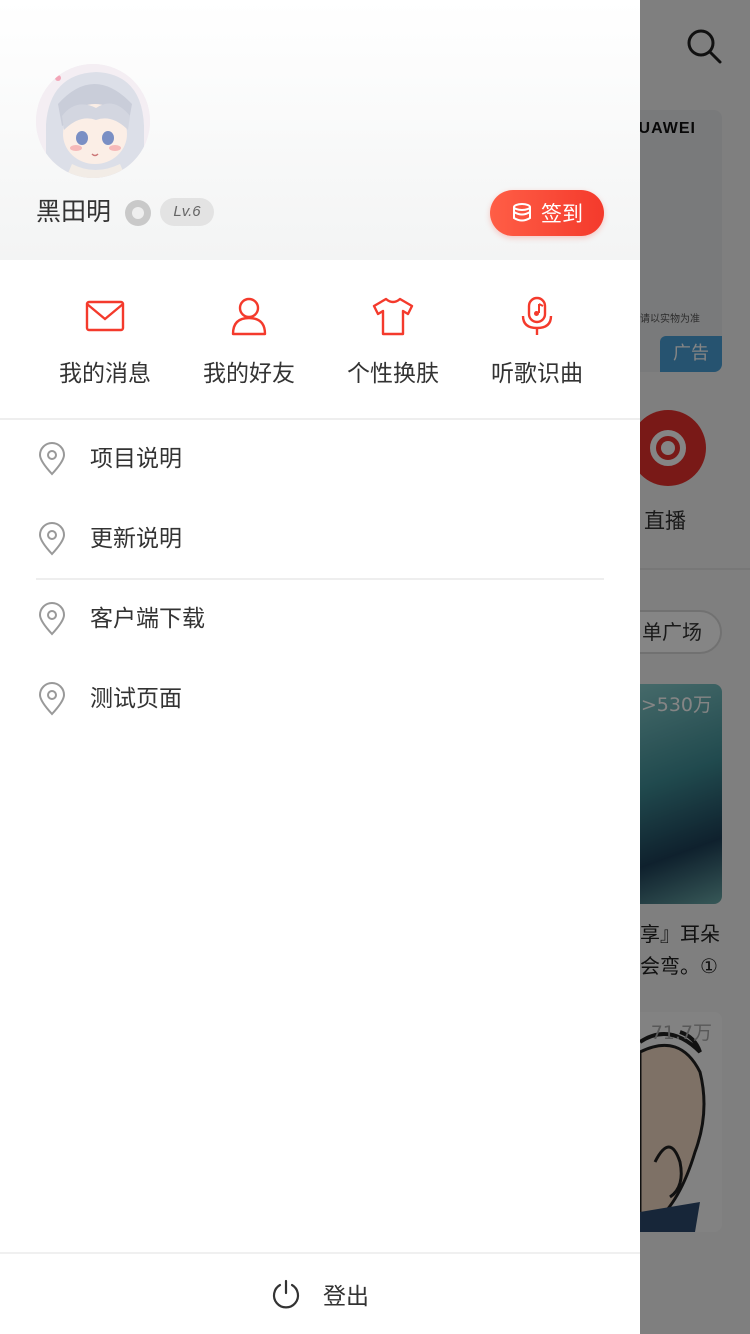  Describe the element at coordinates (249, 374) in the screenshot. I see `quick-action-label: 我的好友` at that location.